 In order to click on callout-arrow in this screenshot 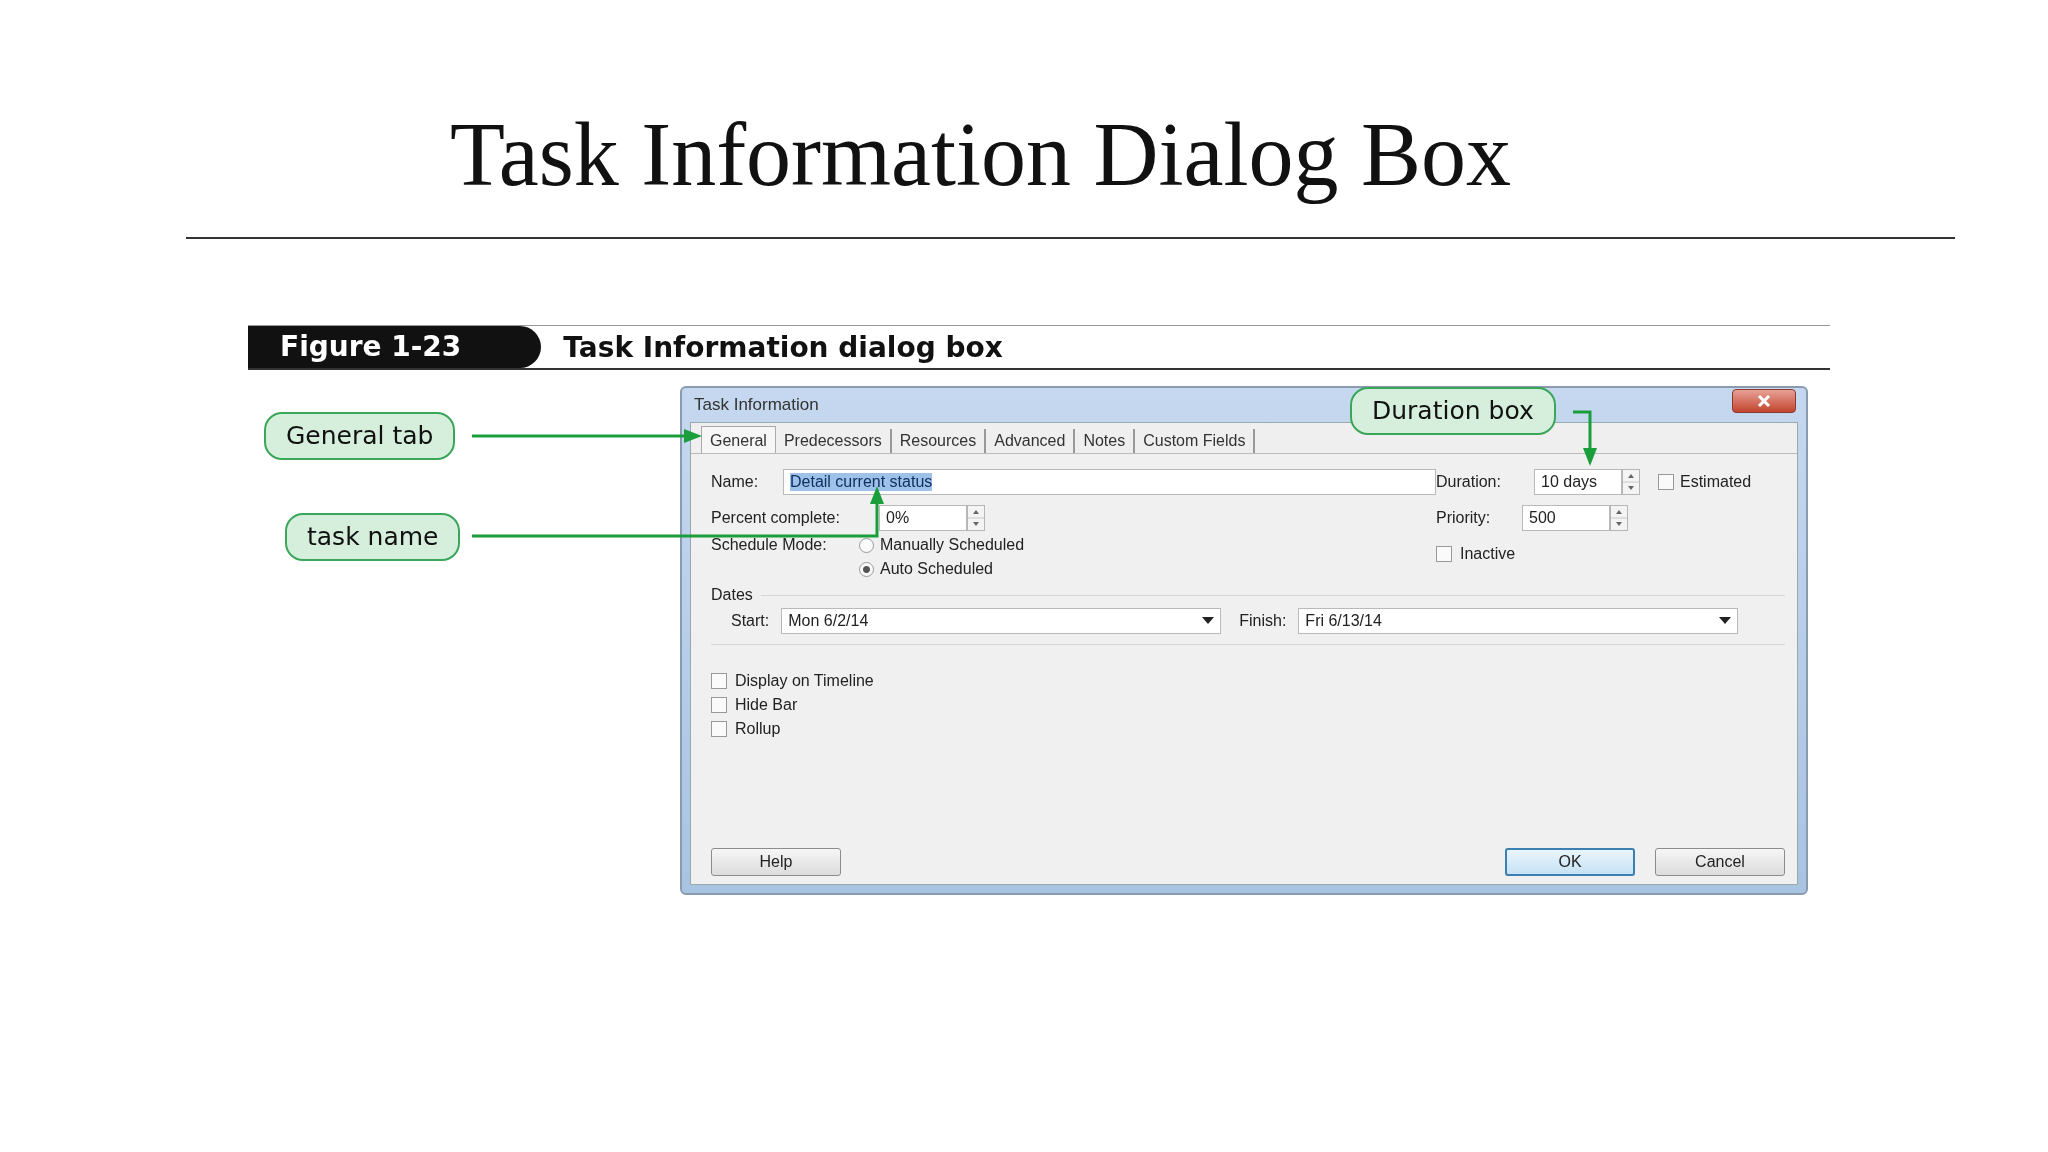, I will do `click(1585, 438)`.